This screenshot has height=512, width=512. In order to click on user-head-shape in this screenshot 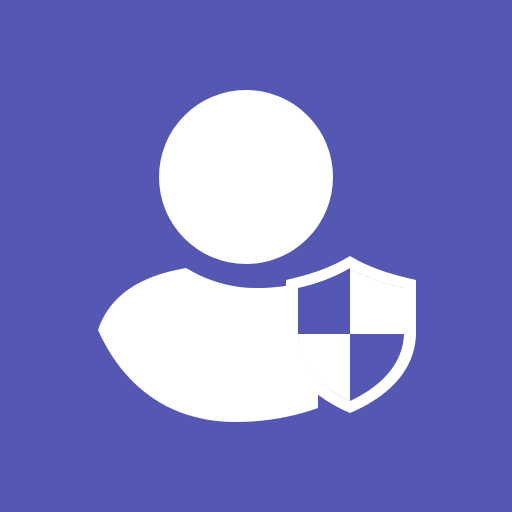, I will do `click(246, 177)`.